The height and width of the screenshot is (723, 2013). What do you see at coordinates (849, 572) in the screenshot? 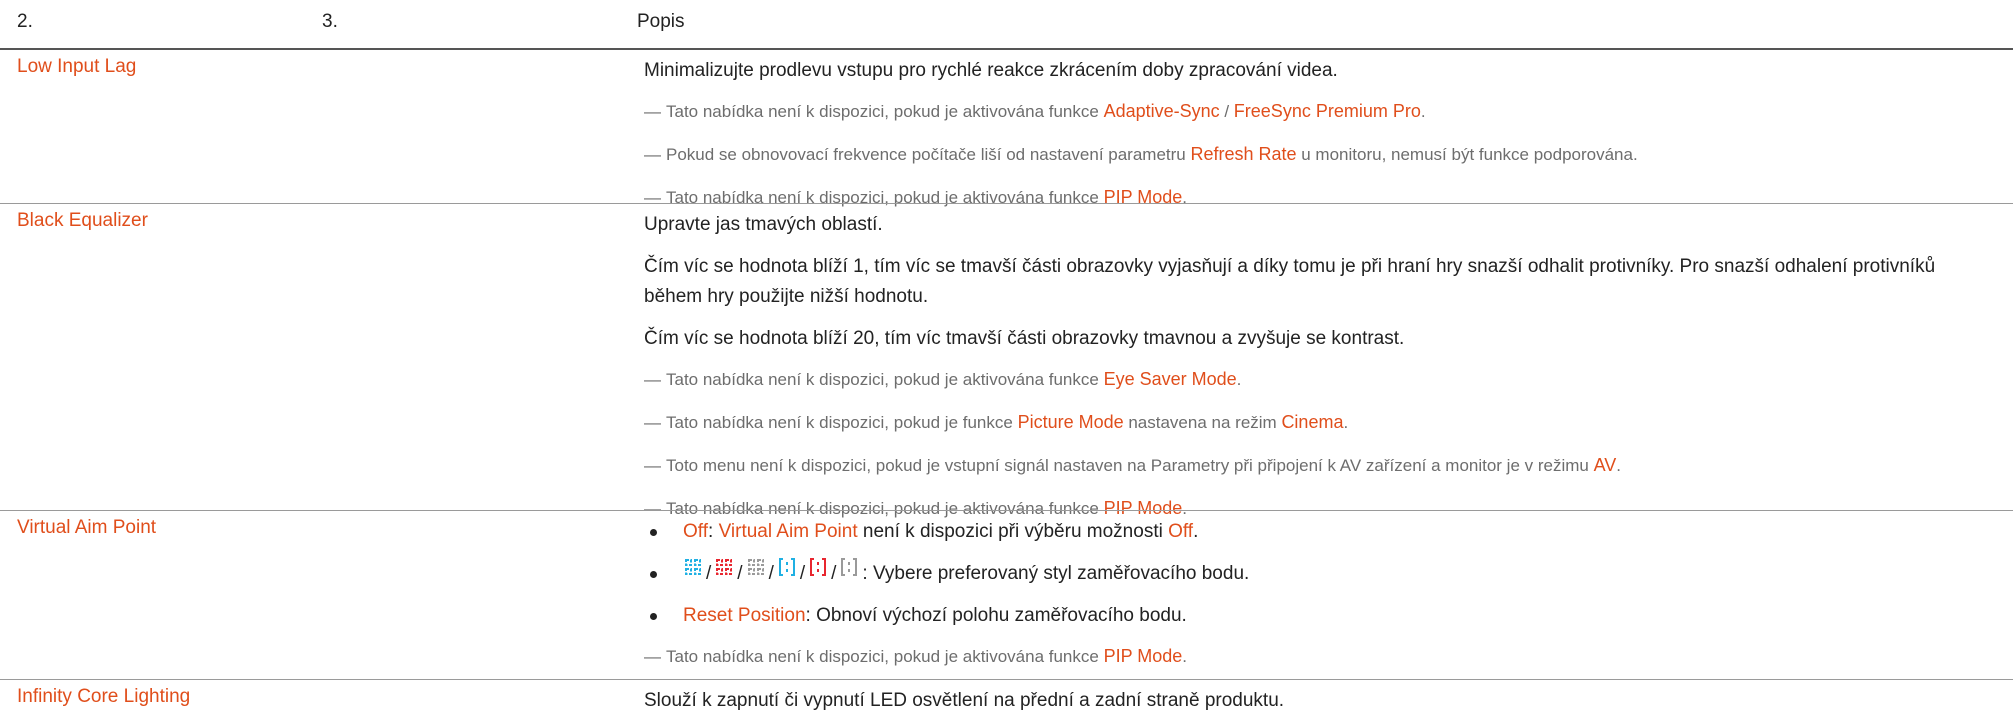
I see `crosshair-bracket-gray-icon` at bounding box center [849, 572].